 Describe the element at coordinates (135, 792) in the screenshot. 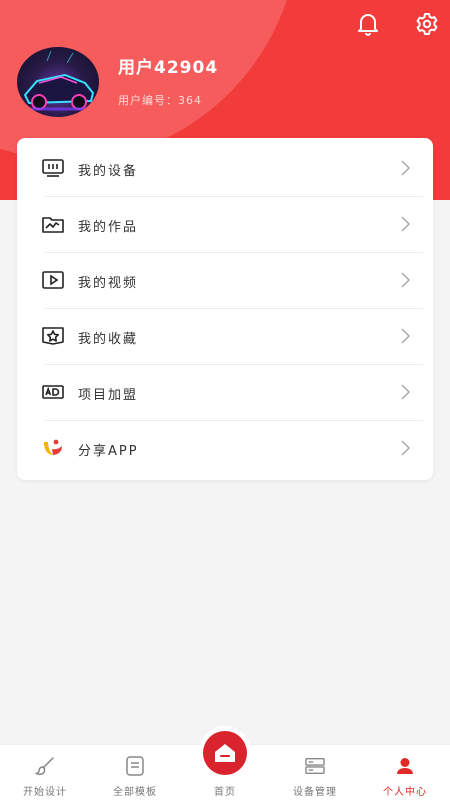

I see `tab-label: 全部模板` at that location.